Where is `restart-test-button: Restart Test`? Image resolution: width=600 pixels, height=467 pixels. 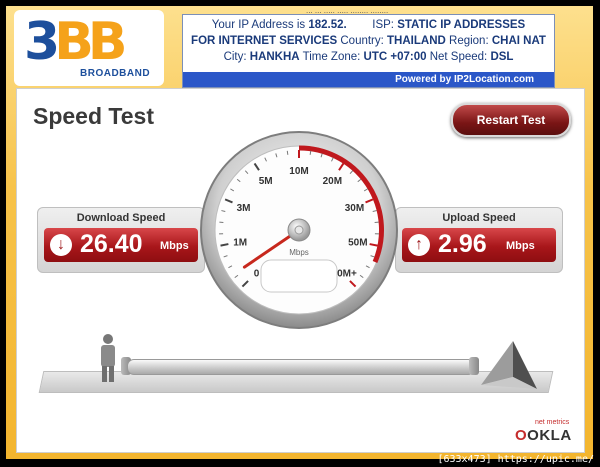 restart-test-button: Restart Test is located at coordinates (511, 120).